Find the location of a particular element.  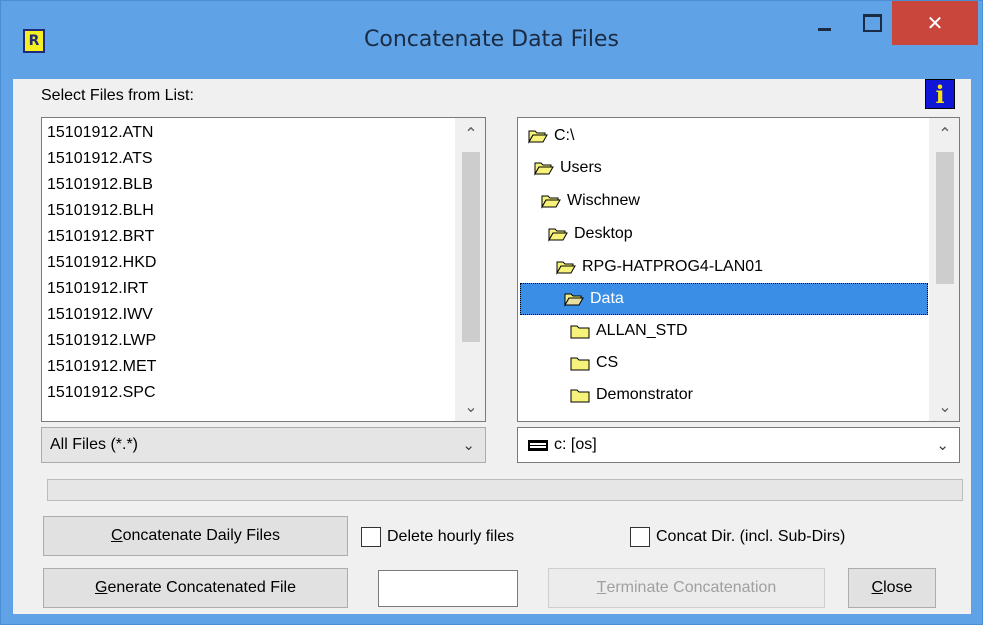

accelerator-key: T is located at coordinates (601, 587).